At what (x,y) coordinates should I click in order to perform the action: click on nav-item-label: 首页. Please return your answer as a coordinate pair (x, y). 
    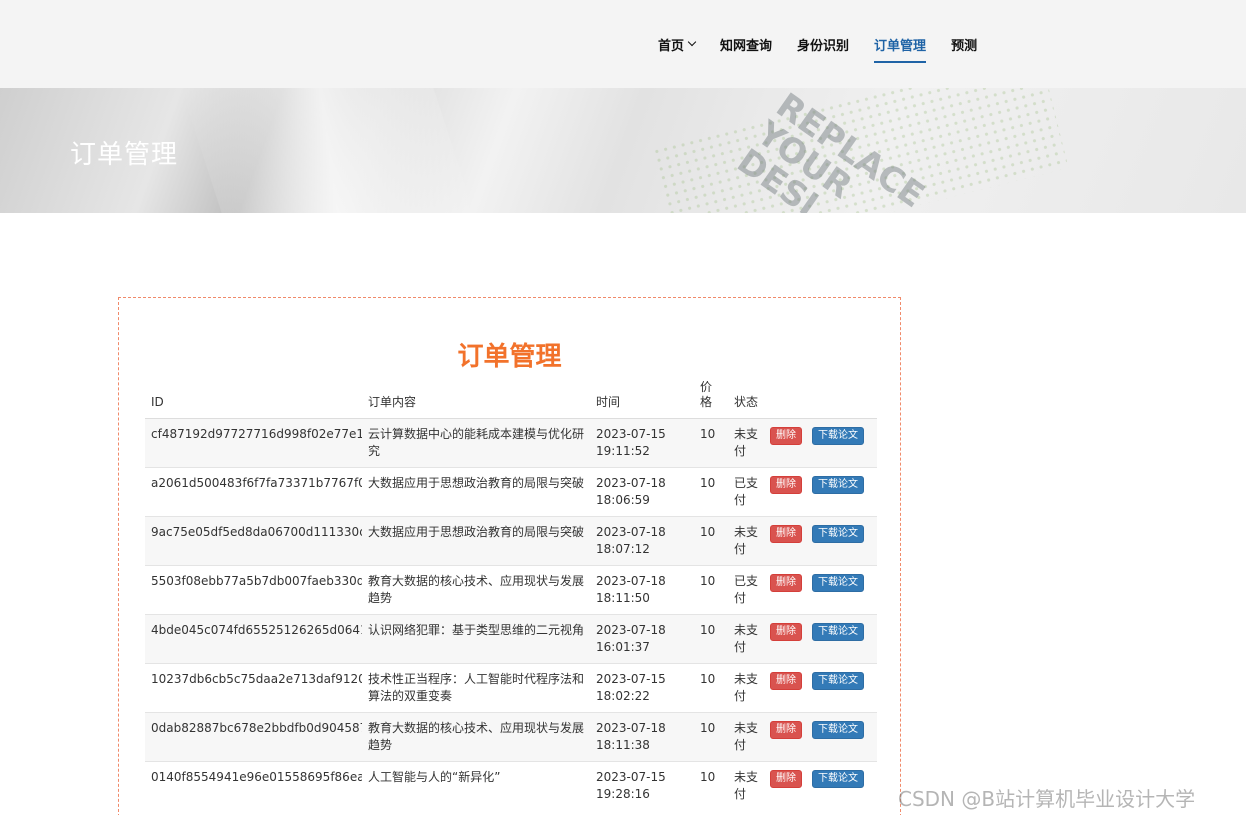
    Looking at the image, I should click on (671, 46).